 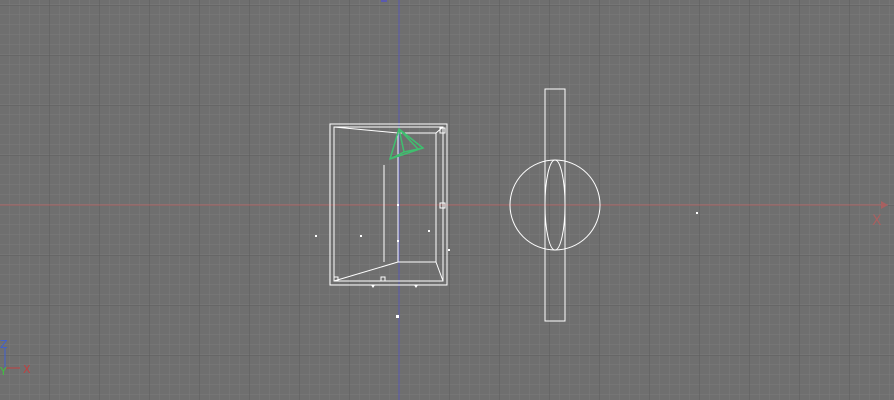 I want to click on x-axis-label: X, so click(x=877, y=221).